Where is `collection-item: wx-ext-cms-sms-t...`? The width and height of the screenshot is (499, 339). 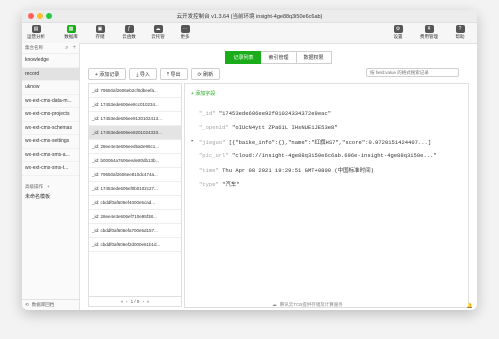 collection-item: wx-ext-cms-sms-t... is located at coordinates (50, 169).